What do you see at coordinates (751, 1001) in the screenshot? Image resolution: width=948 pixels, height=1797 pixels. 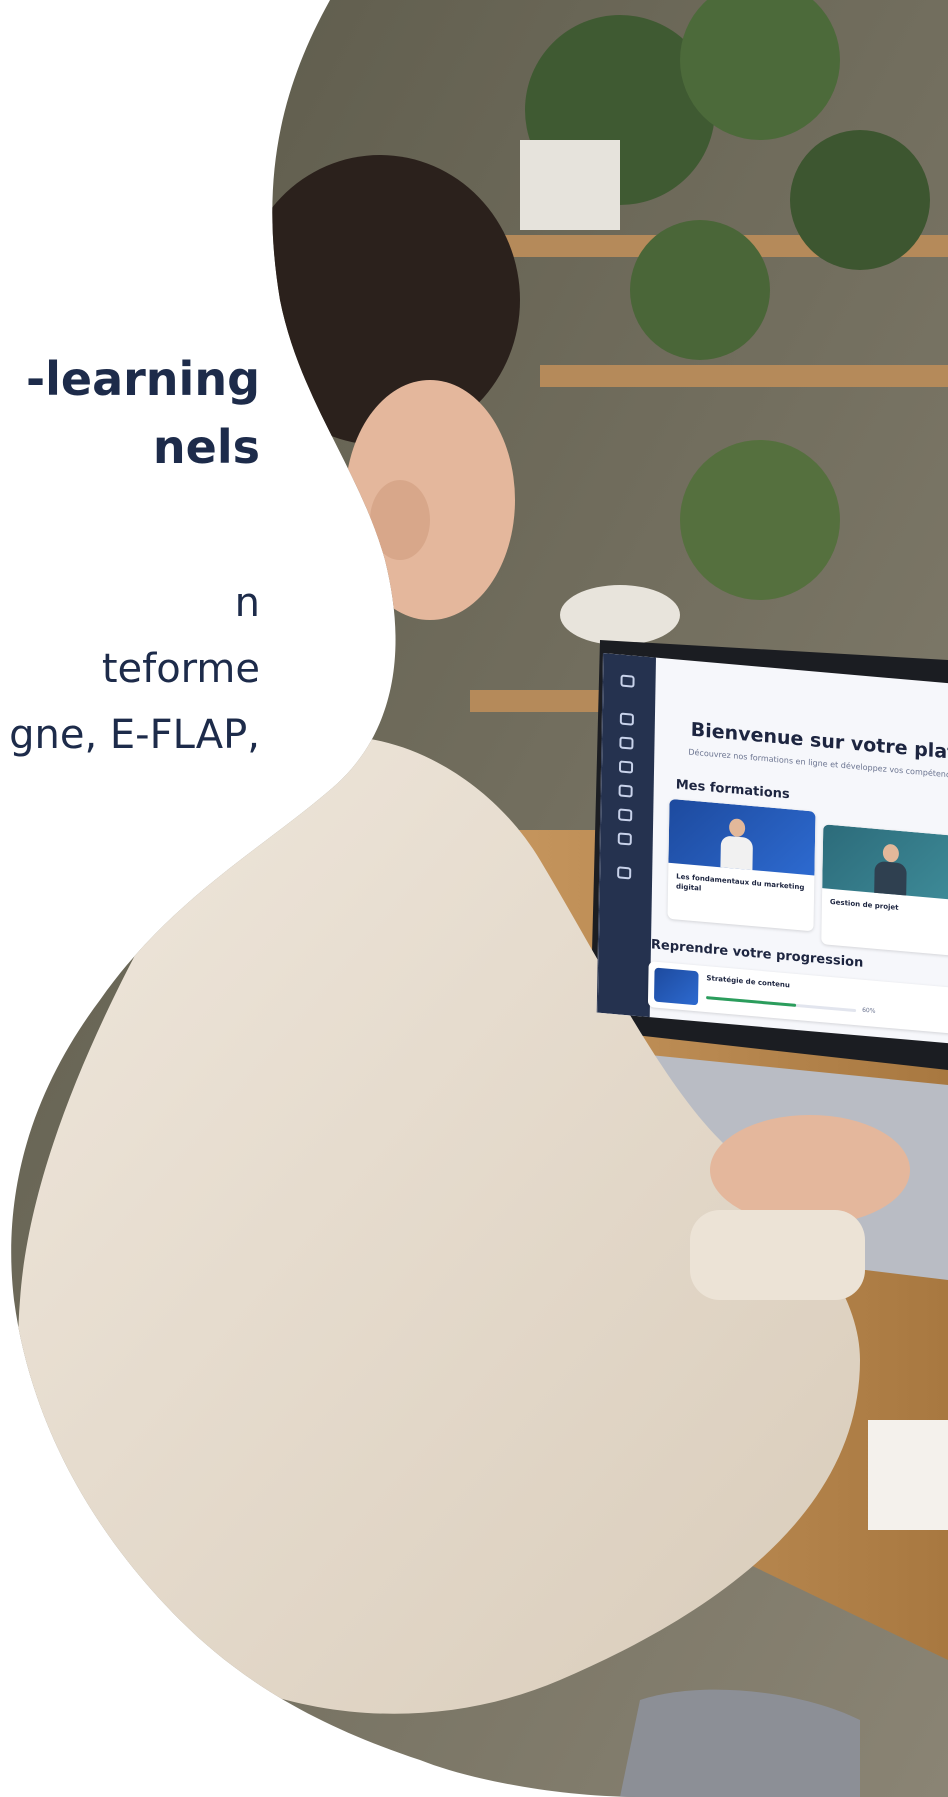 I see `progress-fill` at bounding box center [751, 1001].